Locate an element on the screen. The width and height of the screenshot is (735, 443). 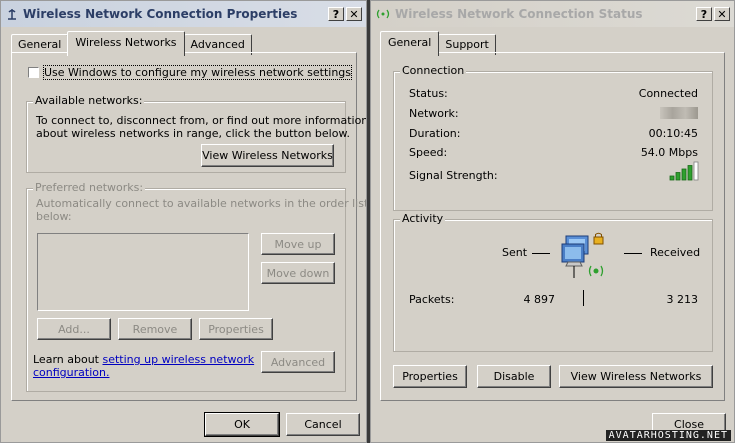
network-label: Network: is located at coordinates (434, 113).